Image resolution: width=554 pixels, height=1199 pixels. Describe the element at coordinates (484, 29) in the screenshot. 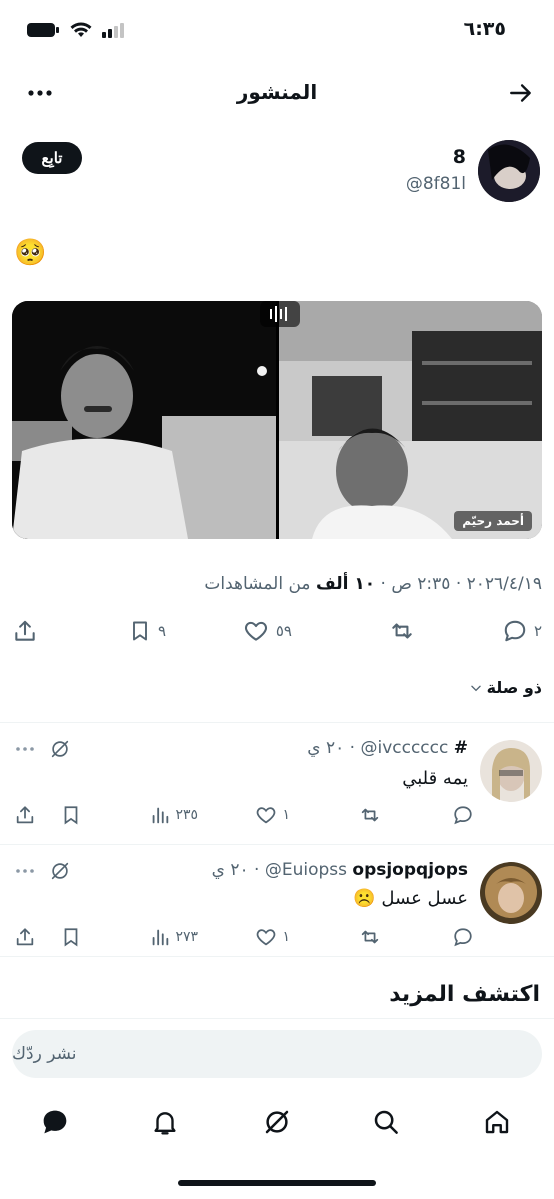

I see `status-time: ٦:٣٥` at that location.